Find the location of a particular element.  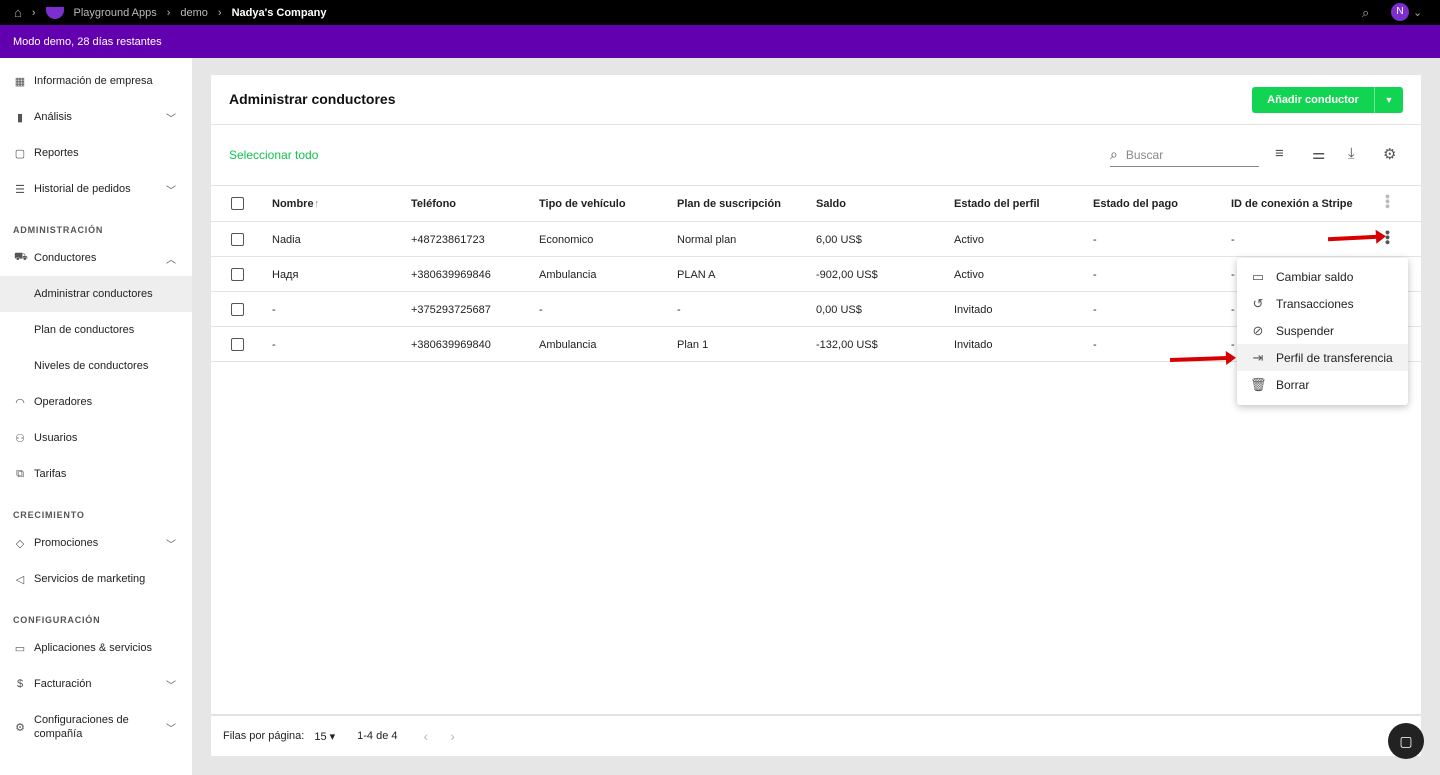

menu-item-delete: 🗑 Borrar is located at coordinates (1322, 384).